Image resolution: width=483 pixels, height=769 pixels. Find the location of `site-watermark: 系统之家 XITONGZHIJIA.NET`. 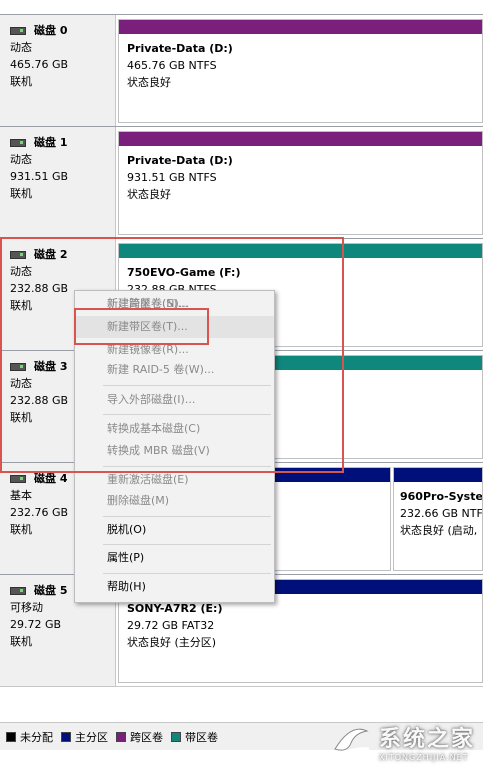

site-watermark: 系统之家 XITONGZHIJIA.NET is located at coordinates (402, 741).